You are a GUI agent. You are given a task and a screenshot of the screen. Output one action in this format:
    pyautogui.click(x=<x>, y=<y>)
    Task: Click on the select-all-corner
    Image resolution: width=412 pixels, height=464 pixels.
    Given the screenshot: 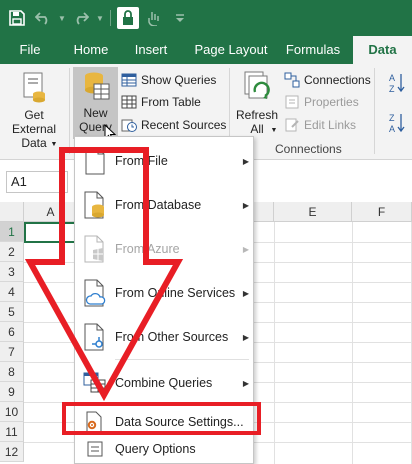 What is the action you would take?
    pyautogui.click(x=12, y=212)
    